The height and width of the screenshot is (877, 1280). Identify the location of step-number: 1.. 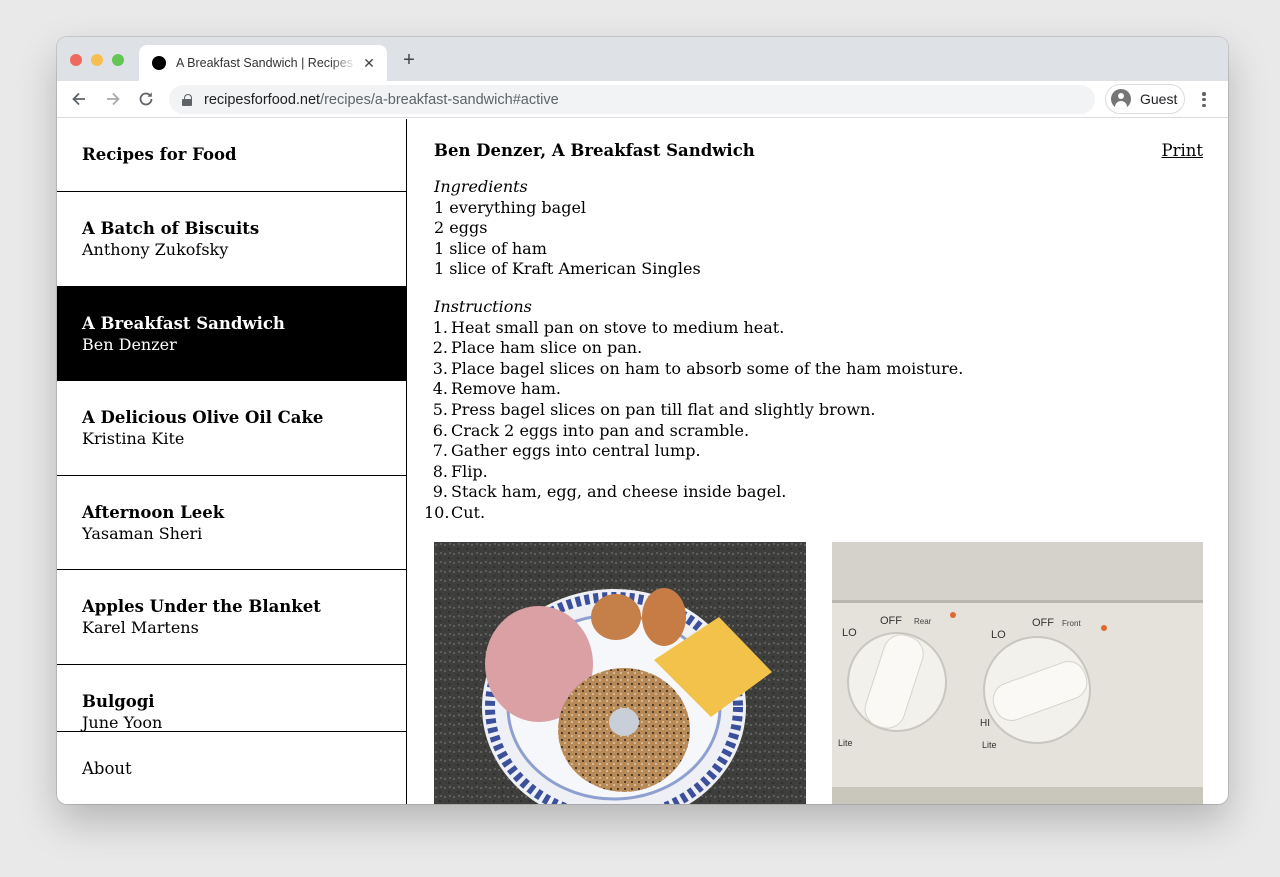
(440, 327).